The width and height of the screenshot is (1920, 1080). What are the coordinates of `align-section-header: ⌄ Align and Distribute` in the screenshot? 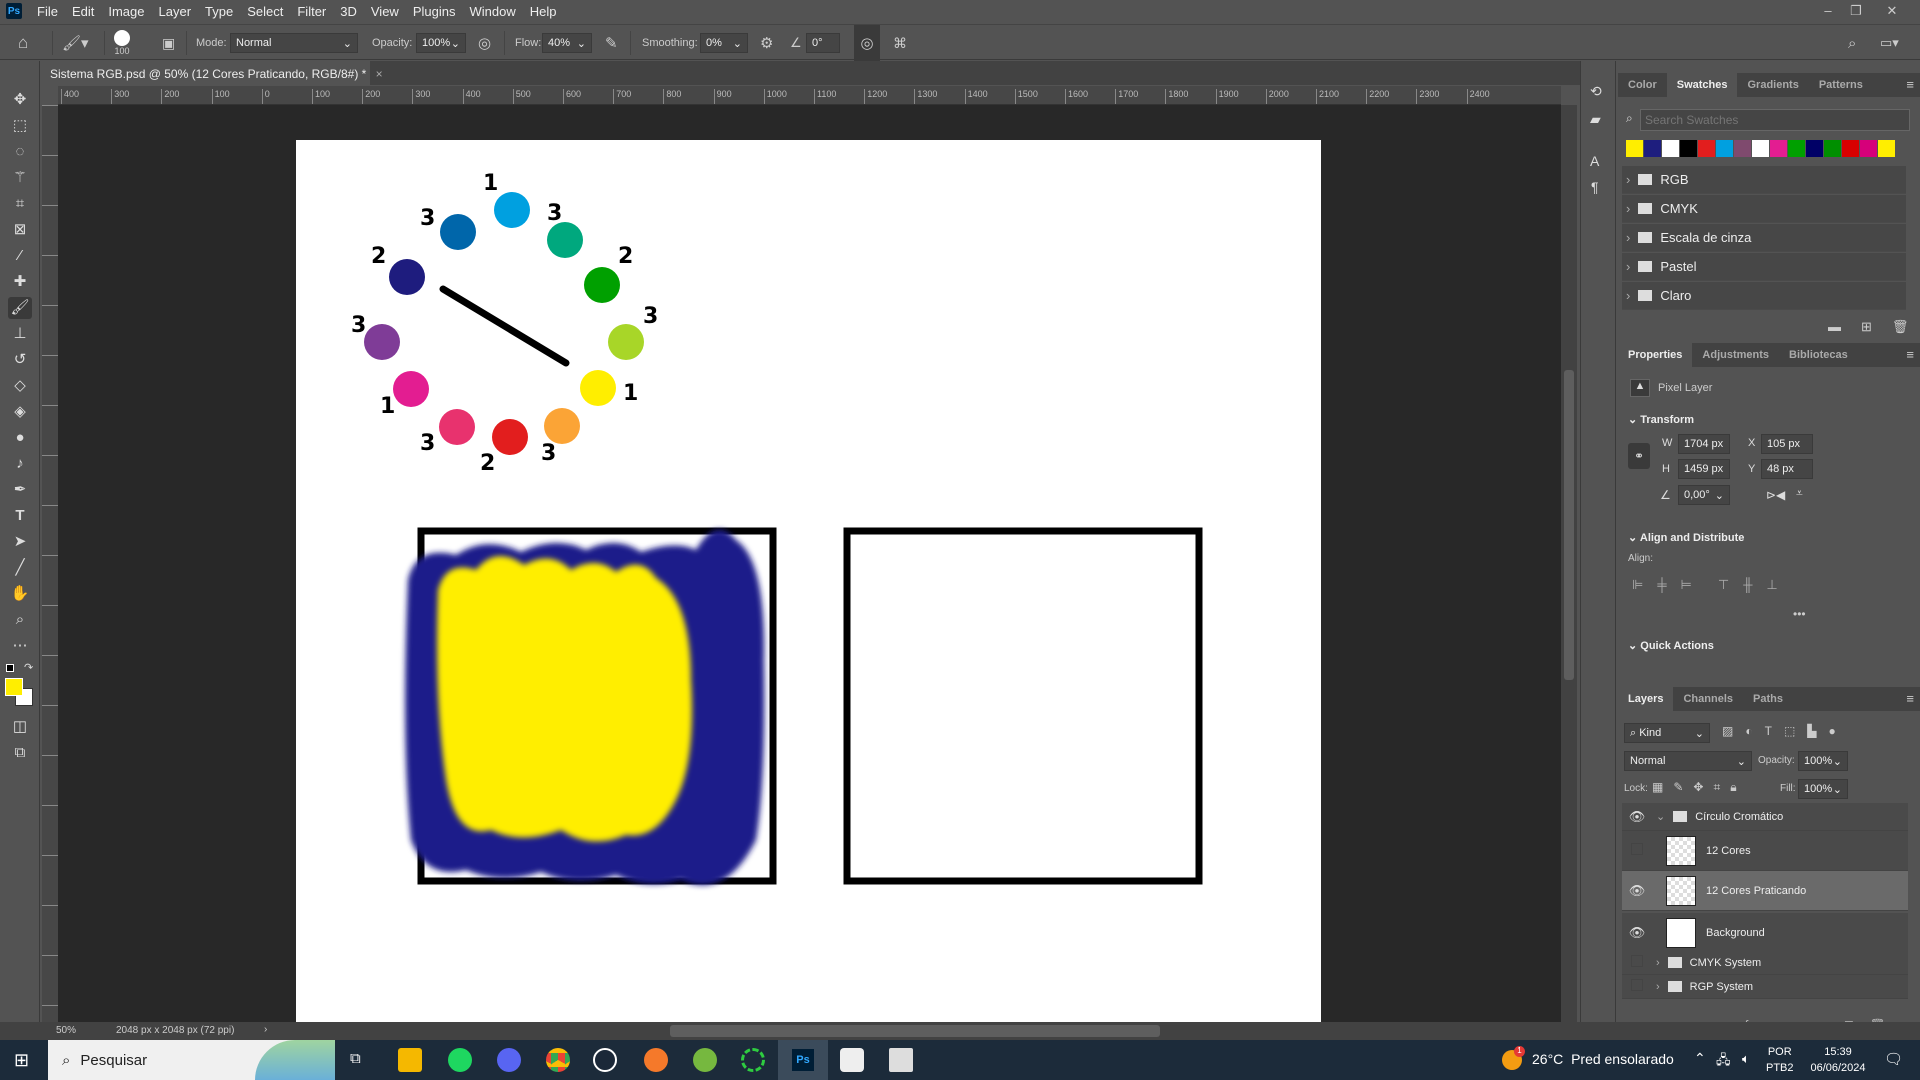 It's located at (1686, 537).